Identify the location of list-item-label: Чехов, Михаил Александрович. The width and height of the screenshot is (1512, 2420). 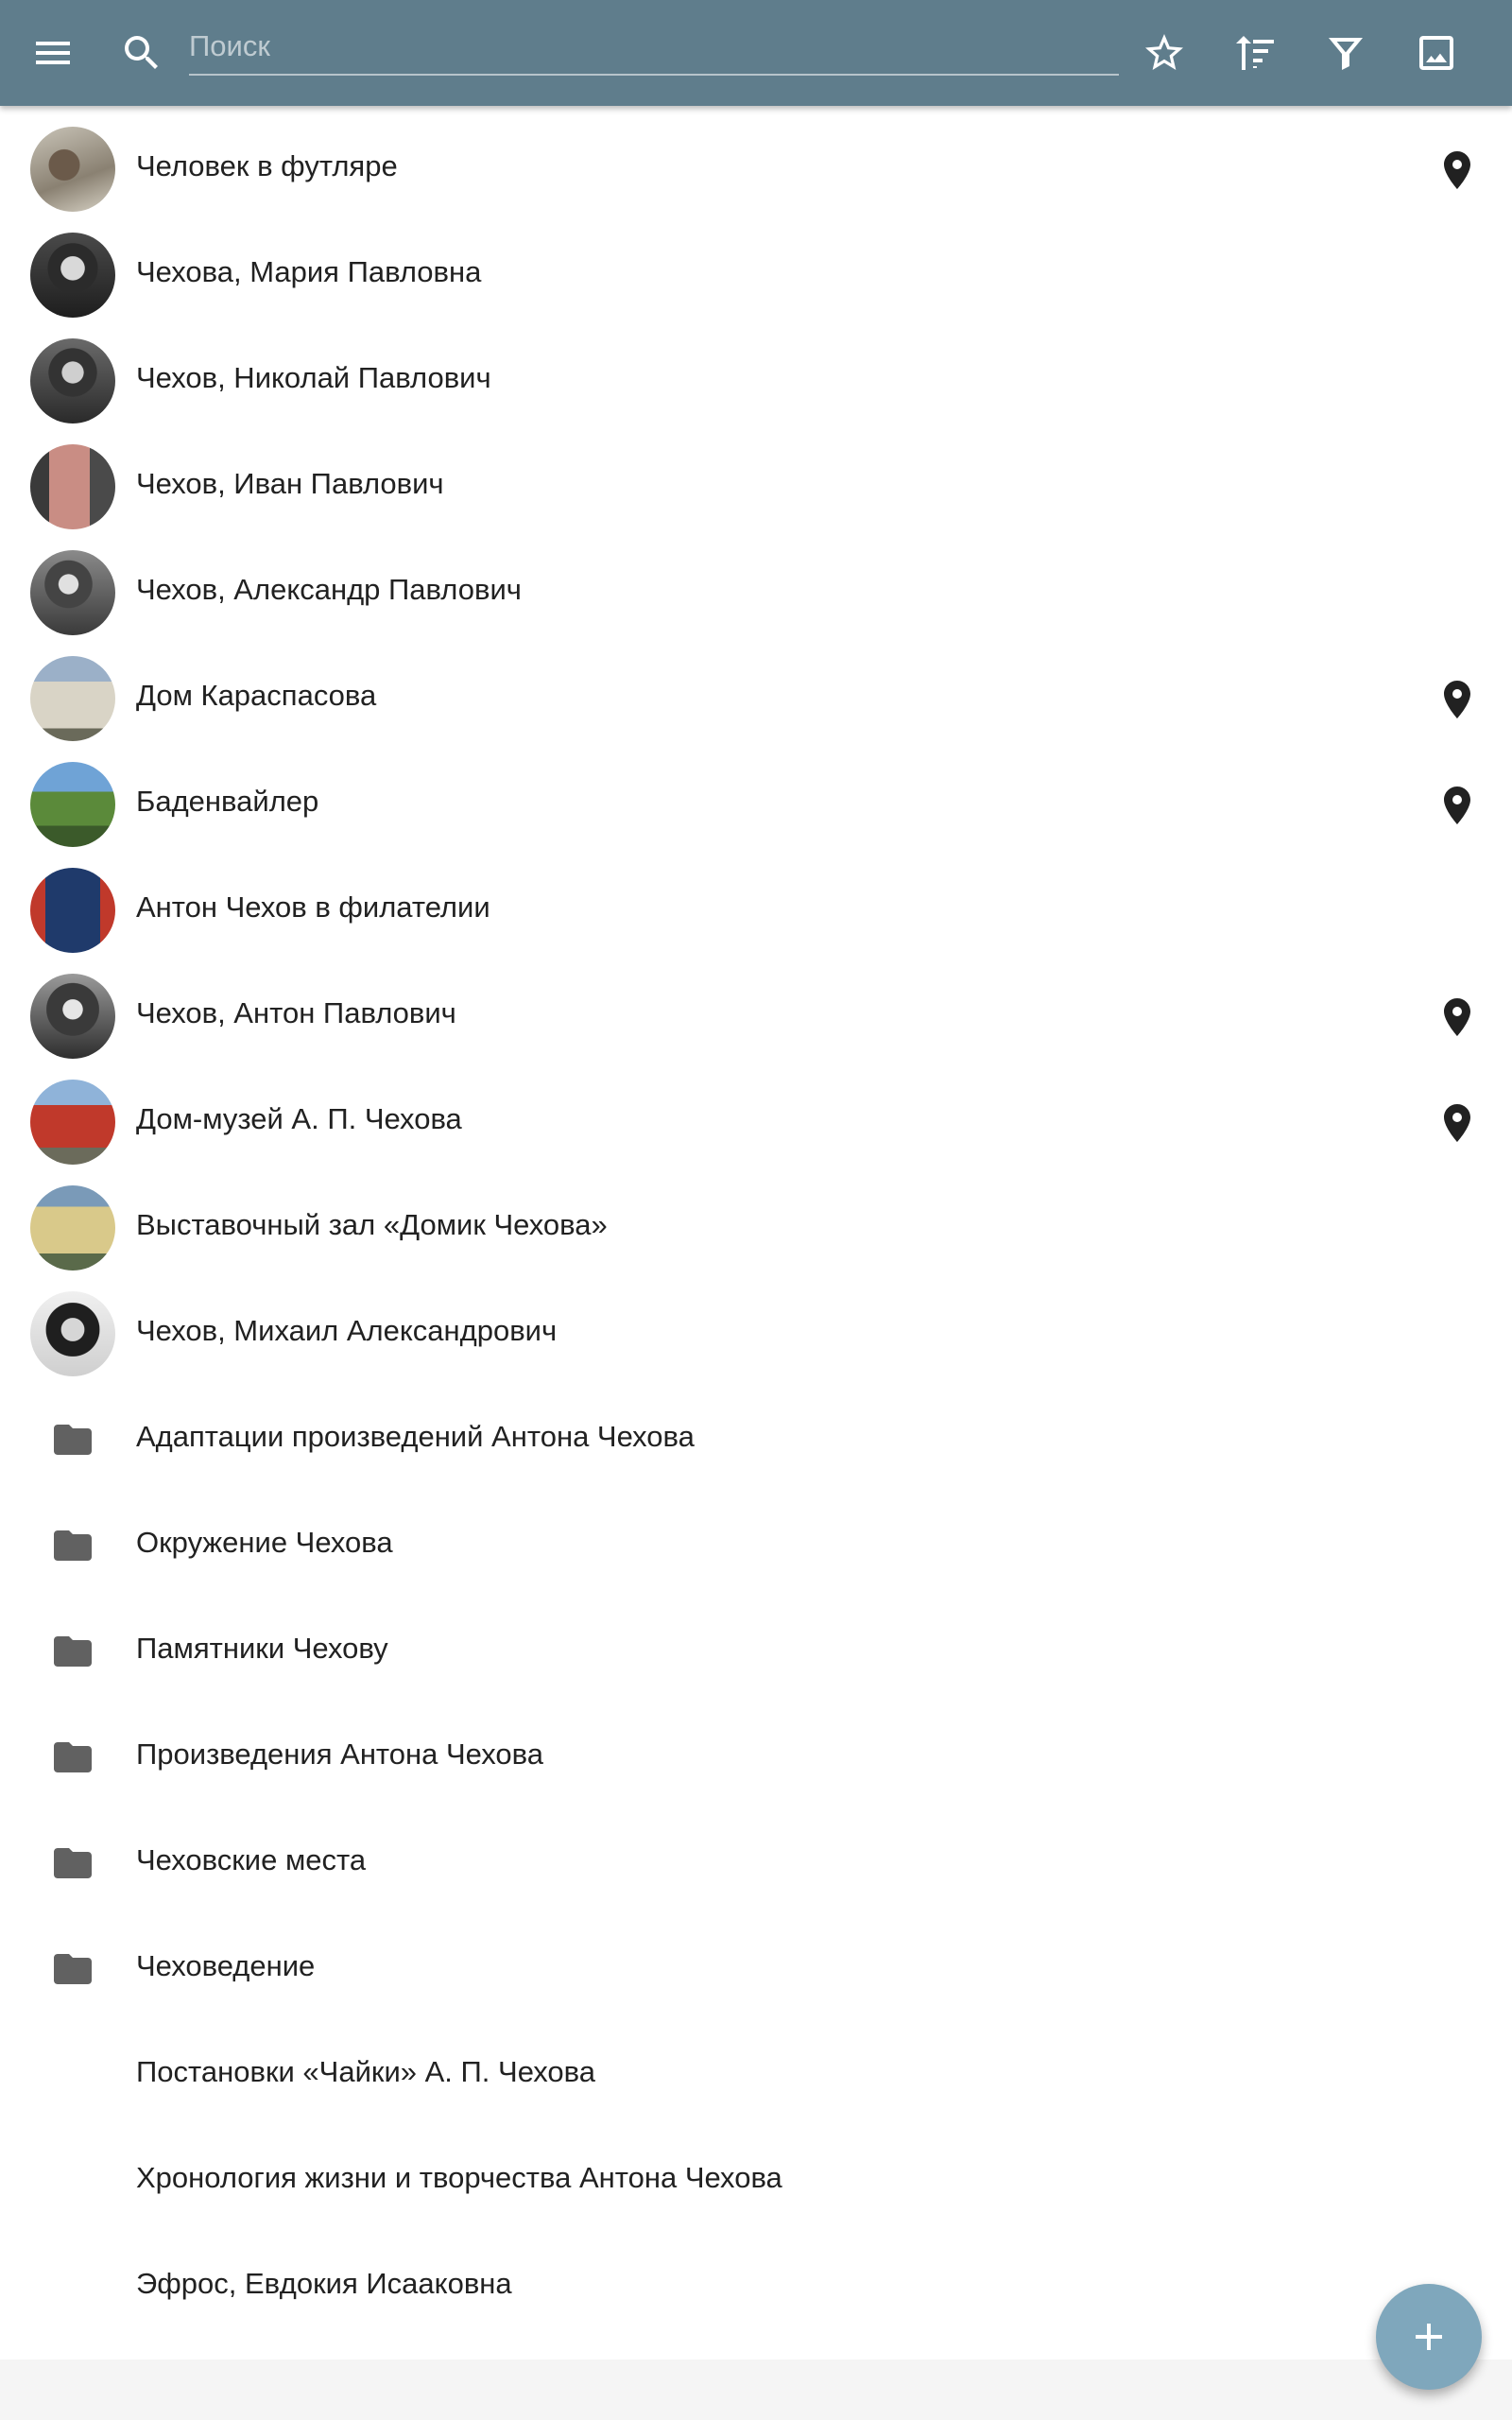
(347, 1331).